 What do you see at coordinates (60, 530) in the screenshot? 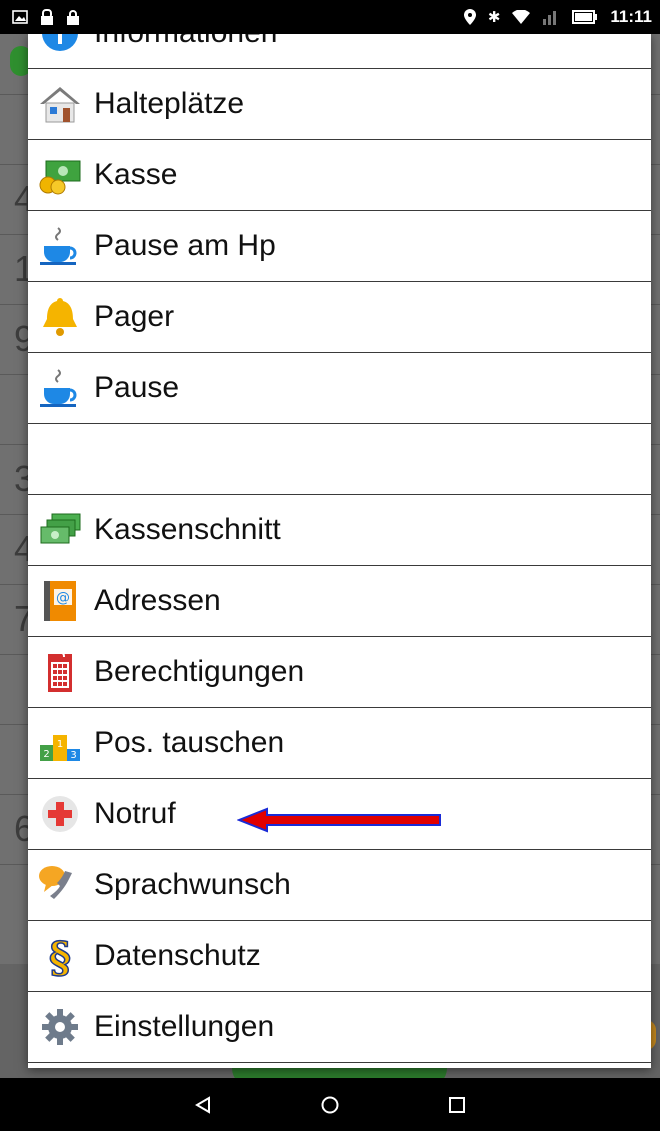
I see `money-stack-icon` at bounding box center [60, 530].